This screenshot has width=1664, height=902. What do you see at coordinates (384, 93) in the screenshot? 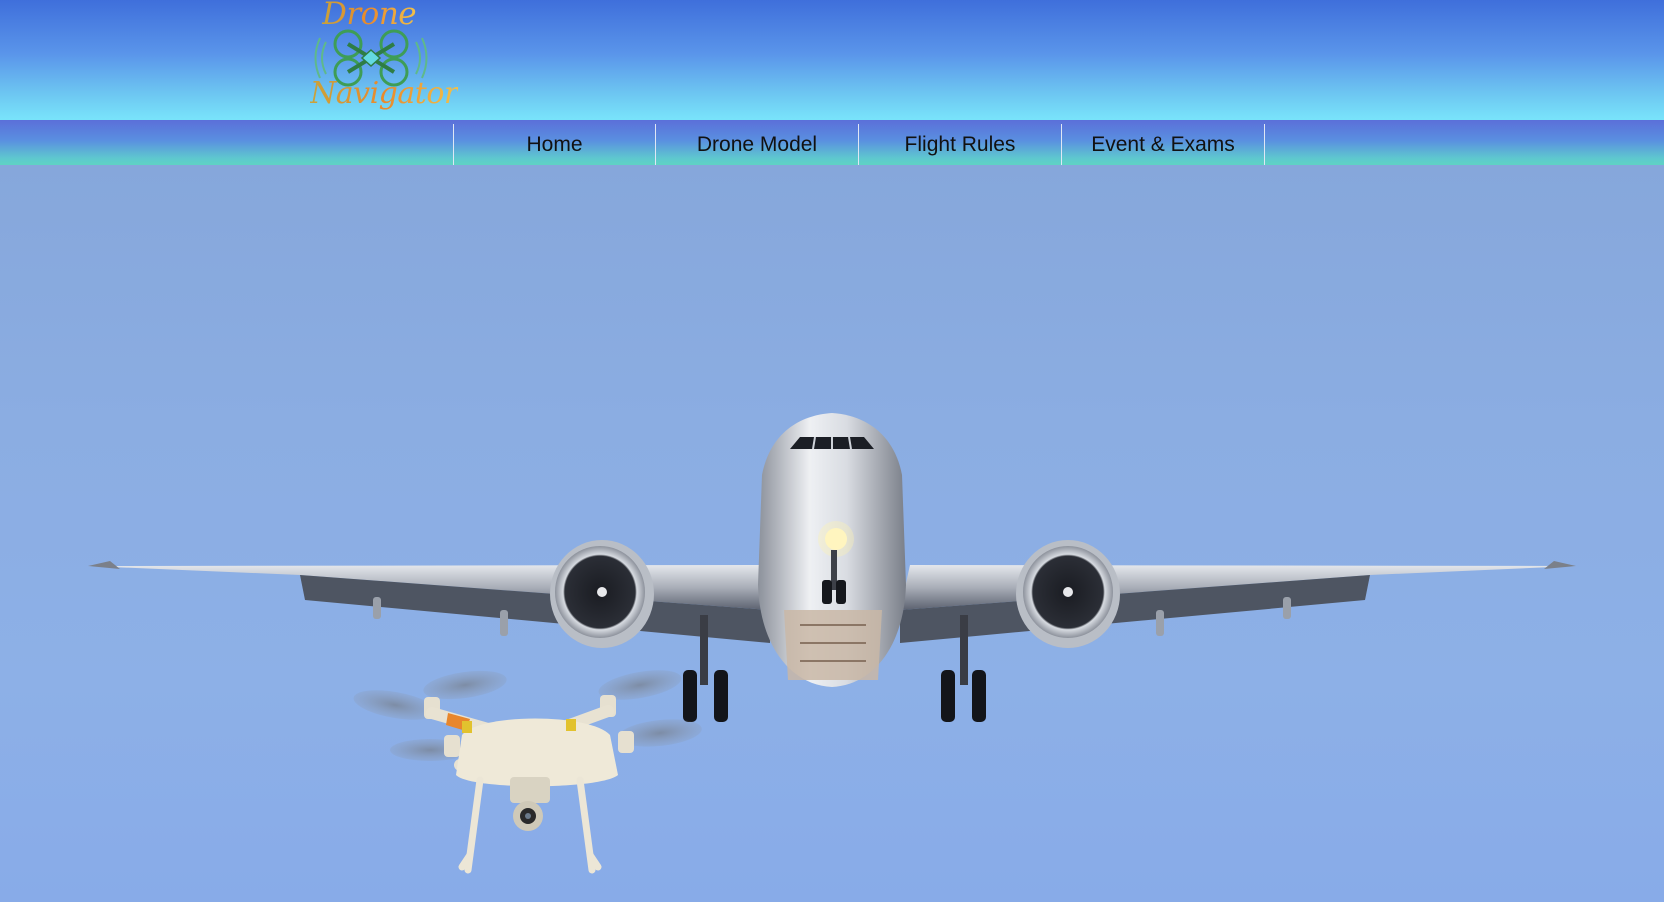
I see `logo-text-navigator: Navigator` at bounding box center [384, 93].